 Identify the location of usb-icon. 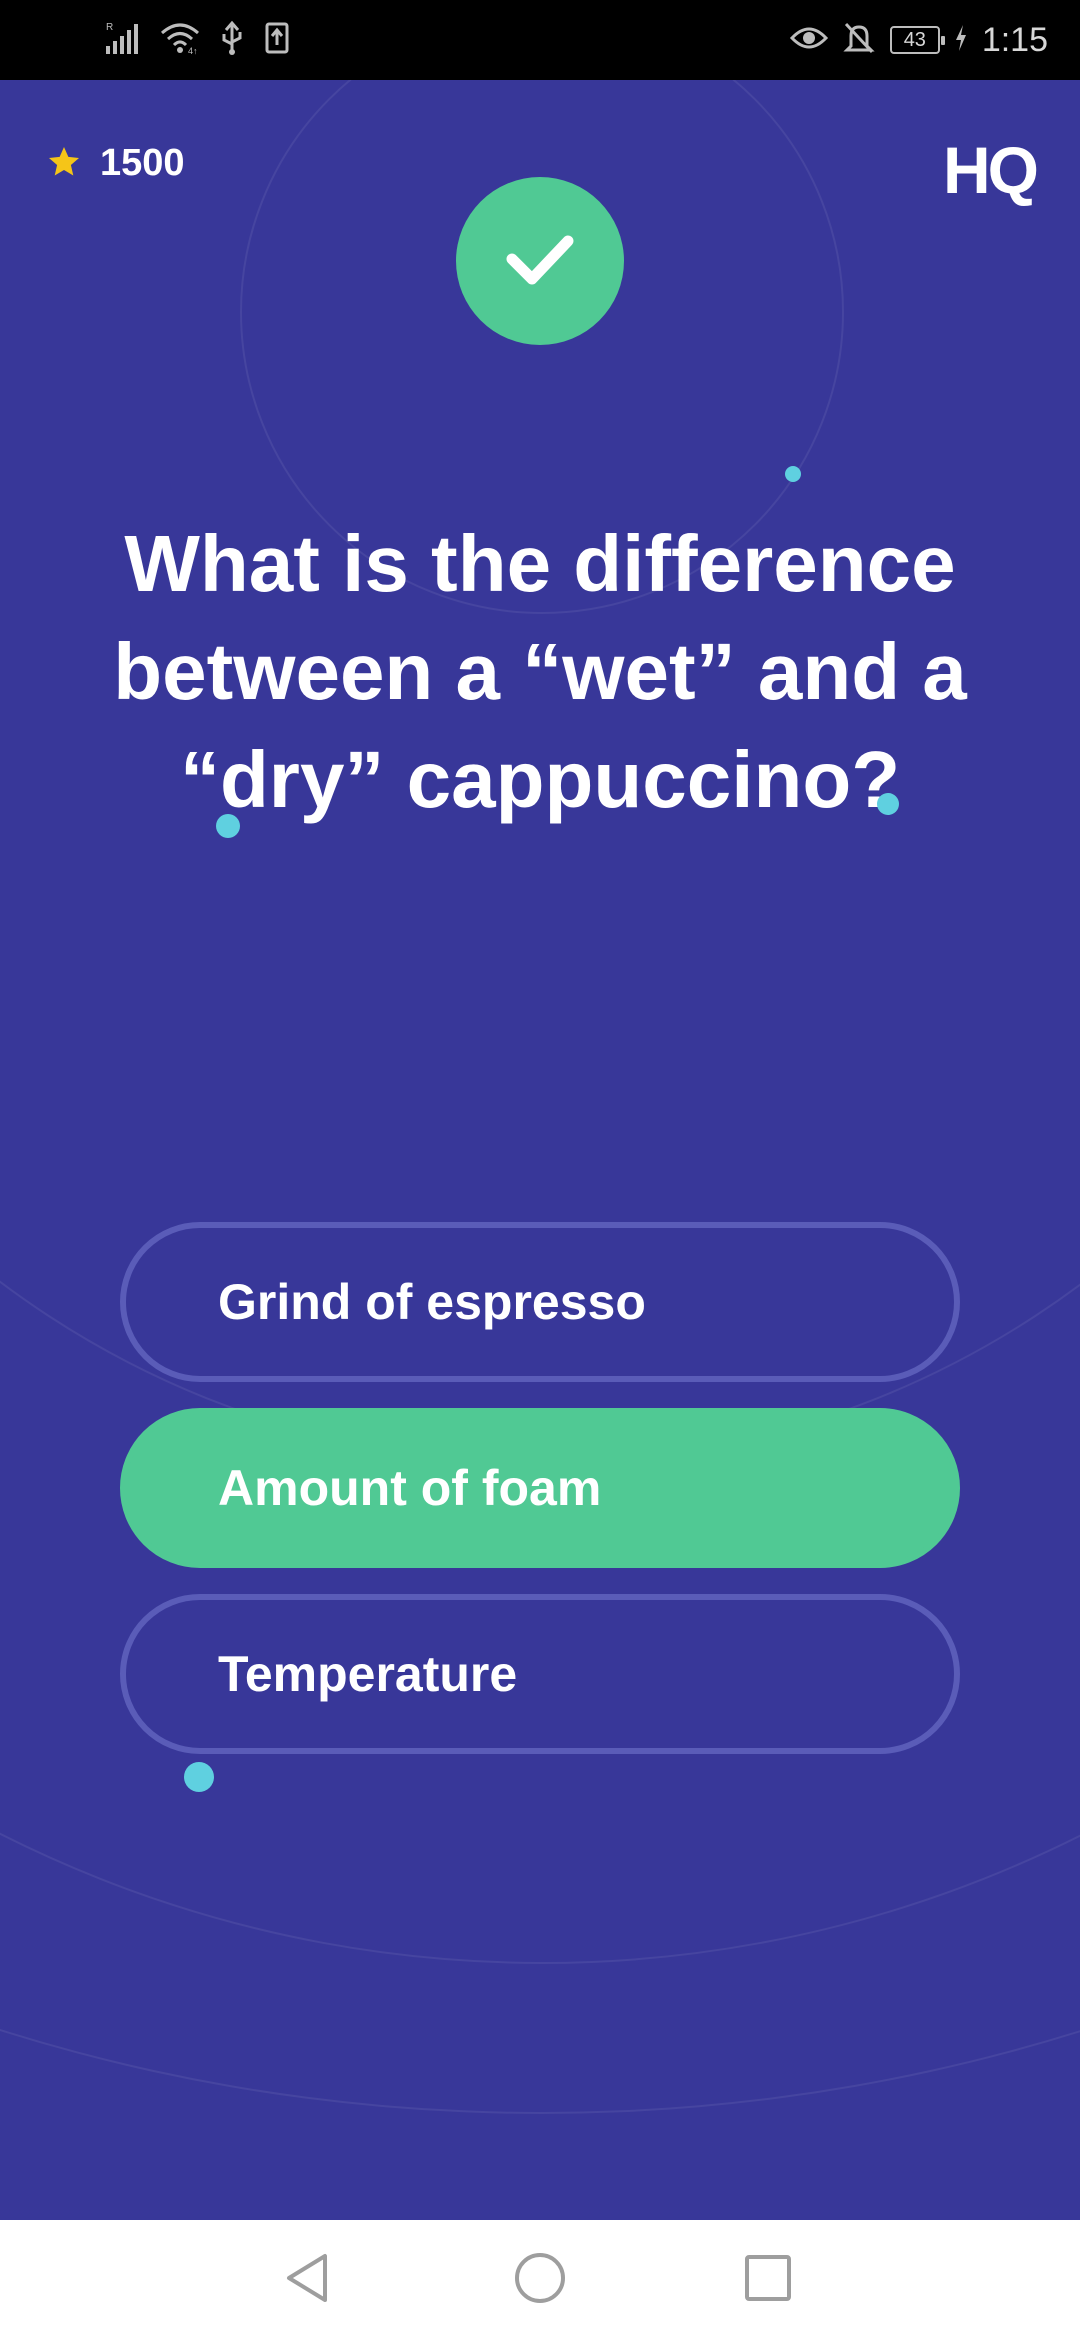
(232, 40).